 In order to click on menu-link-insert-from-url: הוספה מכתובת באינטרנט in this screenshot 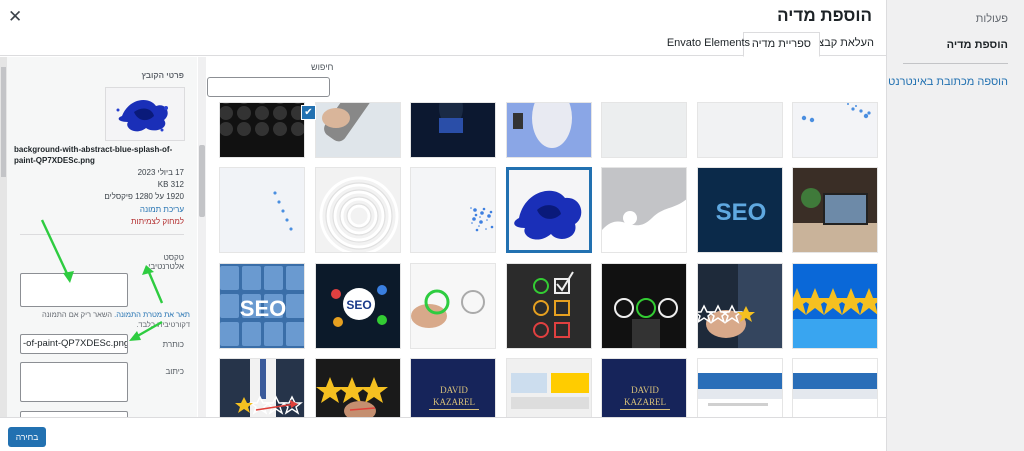, I will do `click(948, 82)`.